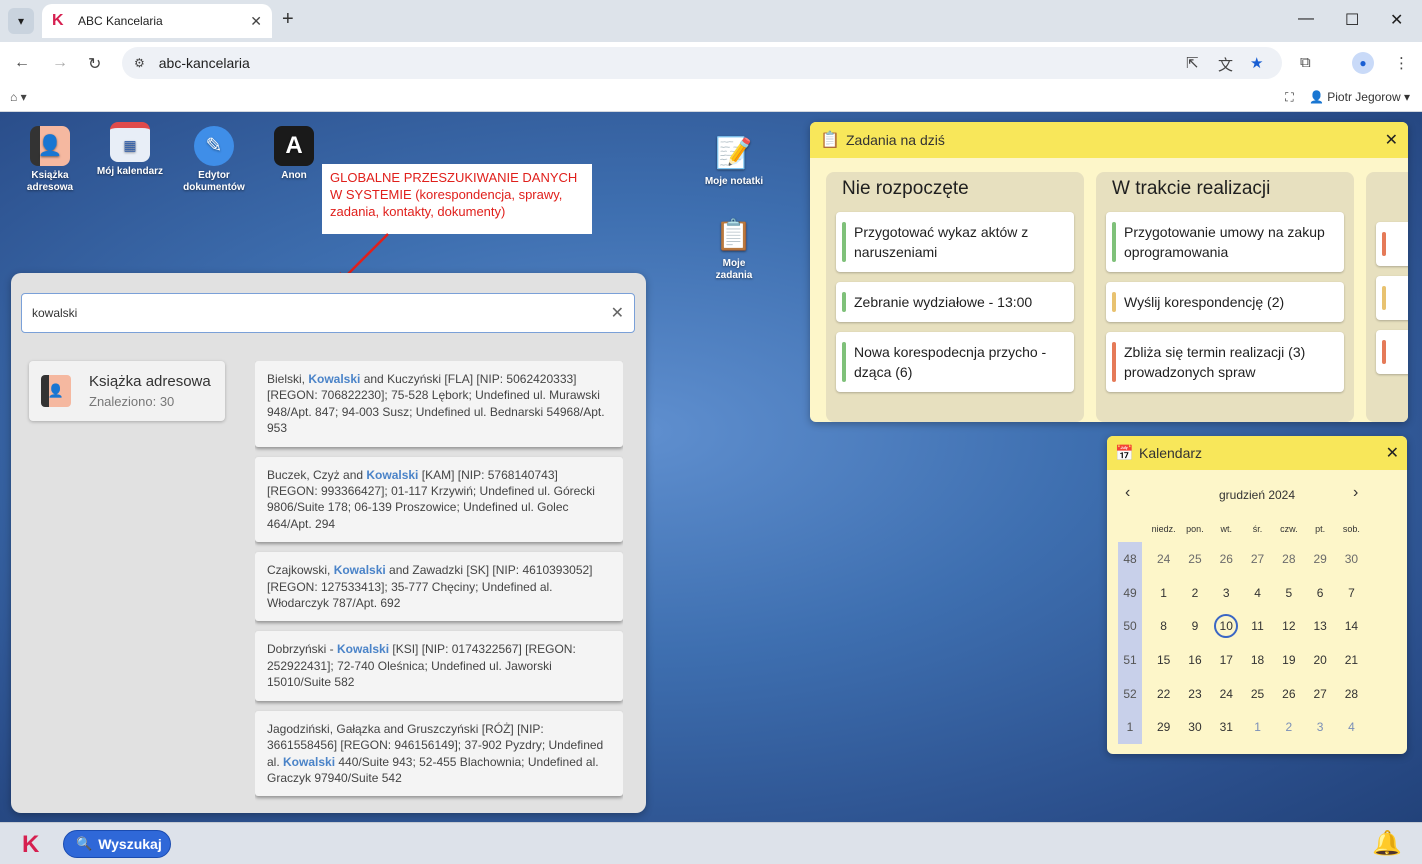 The width and height of the screenshot is (1422, 864). I want to click on address-bar: ⚙ abc-kancelaria, so click(702, 63).